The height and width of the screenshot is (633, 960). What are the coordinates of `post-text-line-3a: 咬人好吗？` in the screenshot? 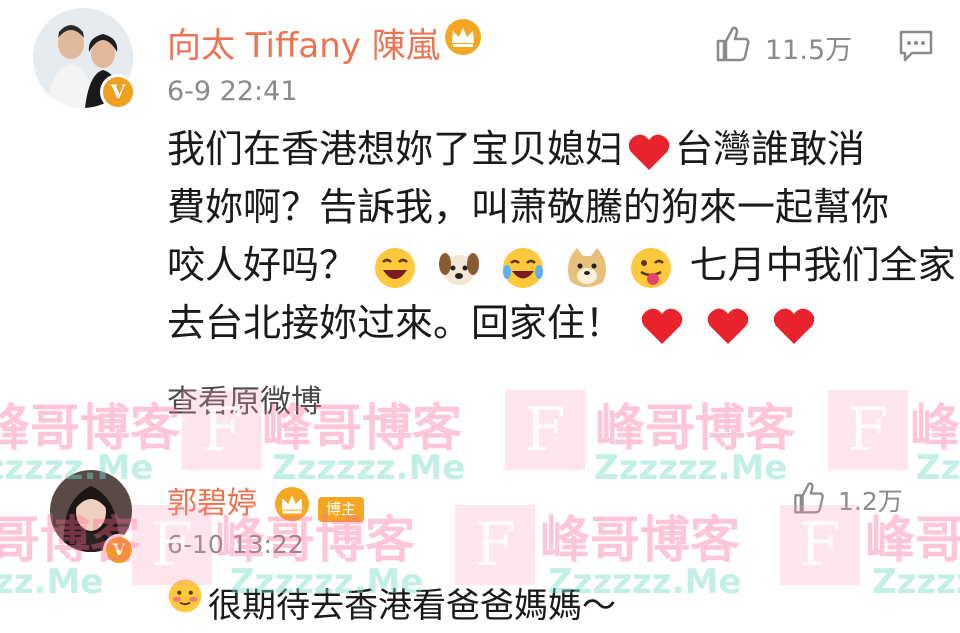 It's located at (262, 265).